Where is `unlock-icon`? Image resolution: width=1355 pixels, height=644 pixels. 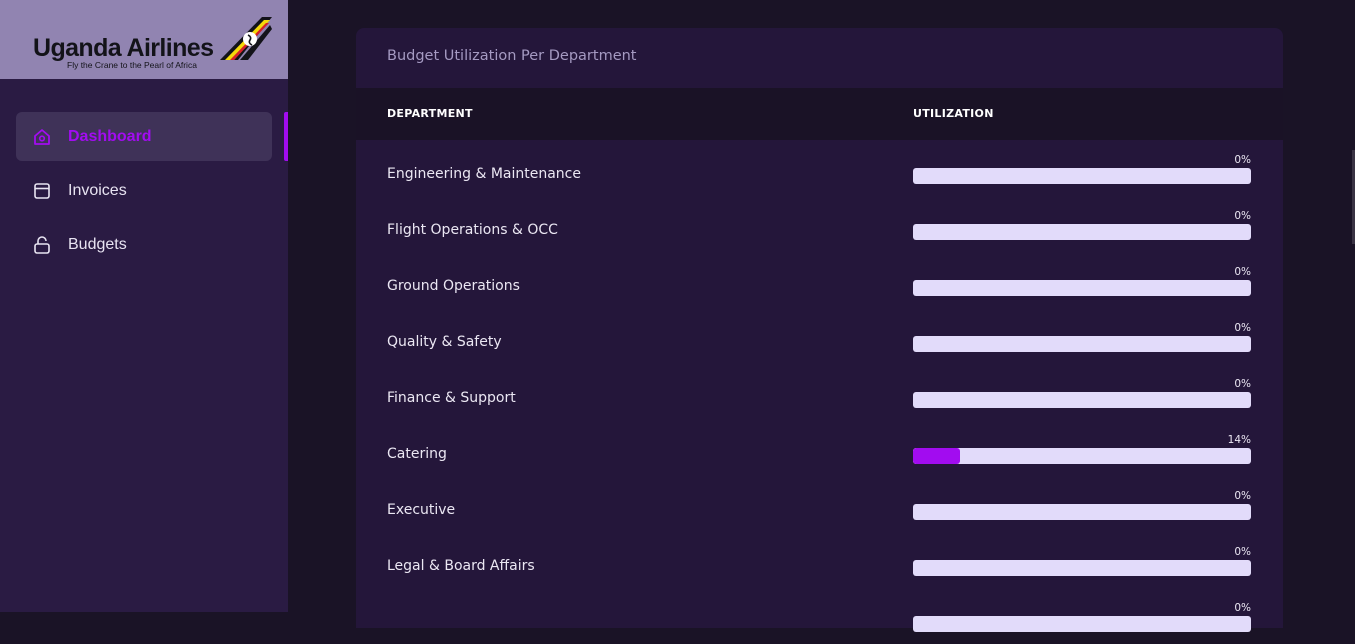
unlock-icon is located at coordinates (42, 245).